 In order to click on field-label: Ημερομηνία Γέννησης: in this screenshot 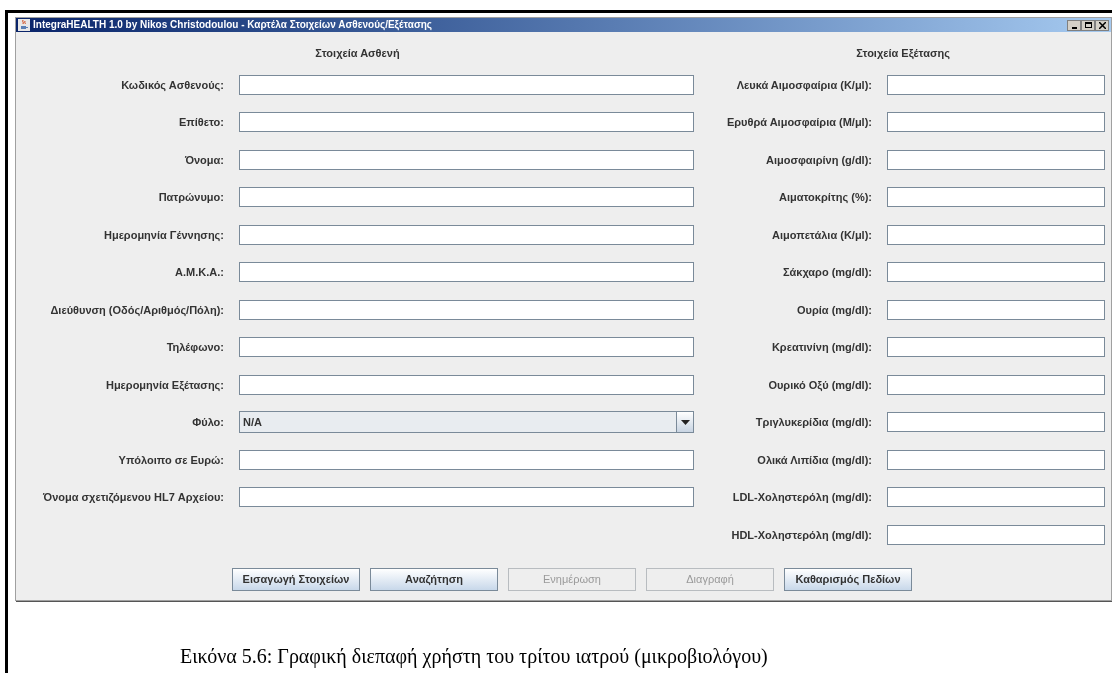, I will do `click(163, 235)`.